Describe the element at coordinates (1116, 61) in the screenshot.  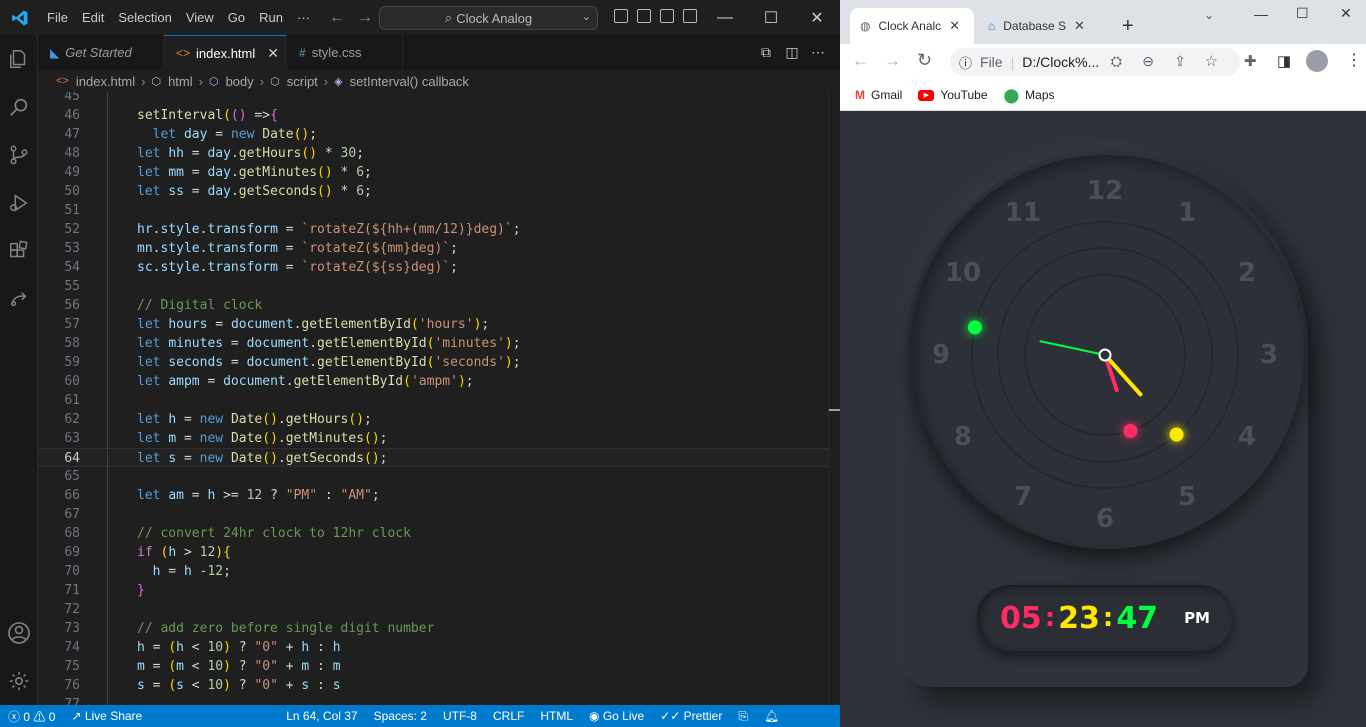
I see `translate-icon: ⛭` at that location.